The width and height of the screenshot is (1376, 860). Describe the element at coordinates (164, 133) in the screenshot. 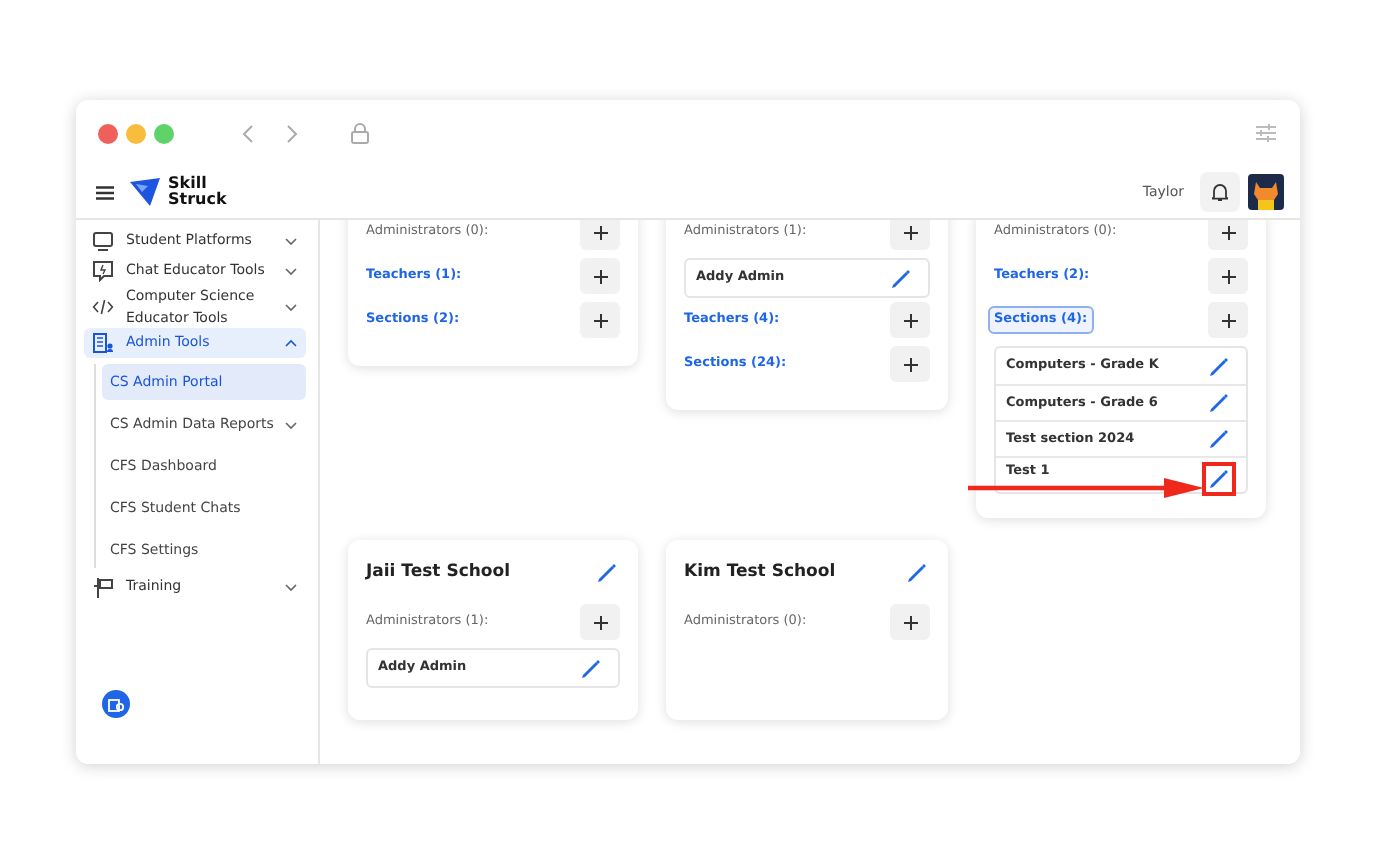

I see `maximize-window-dot` at that location.